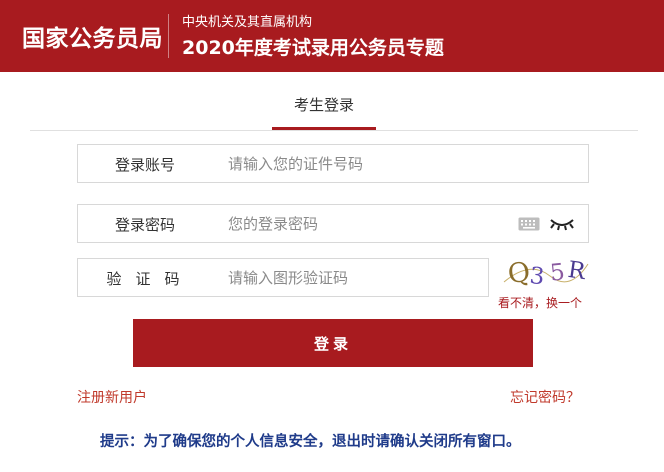 The height and width of the screenshot is (472, 664). Describe the element at coordinates (144, 165) in the screenshot. I see `account-label: 登录账号` at that location.